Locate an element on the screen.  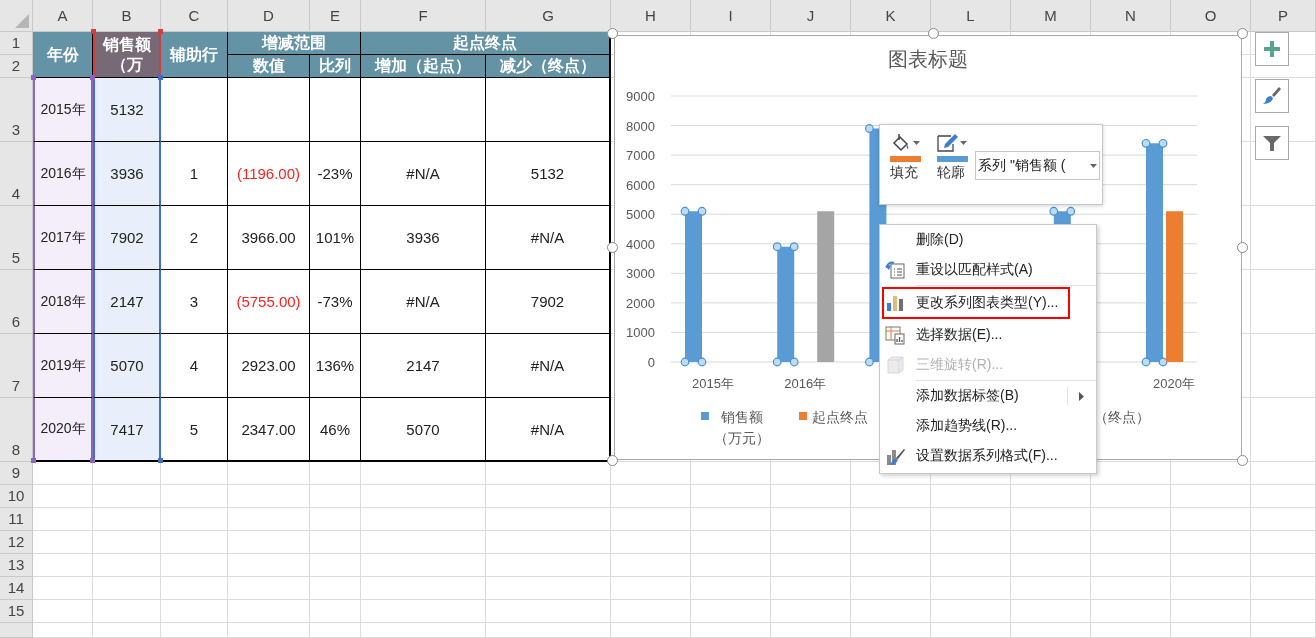
axis-label: 5000 is located at coordinates (640, 215).